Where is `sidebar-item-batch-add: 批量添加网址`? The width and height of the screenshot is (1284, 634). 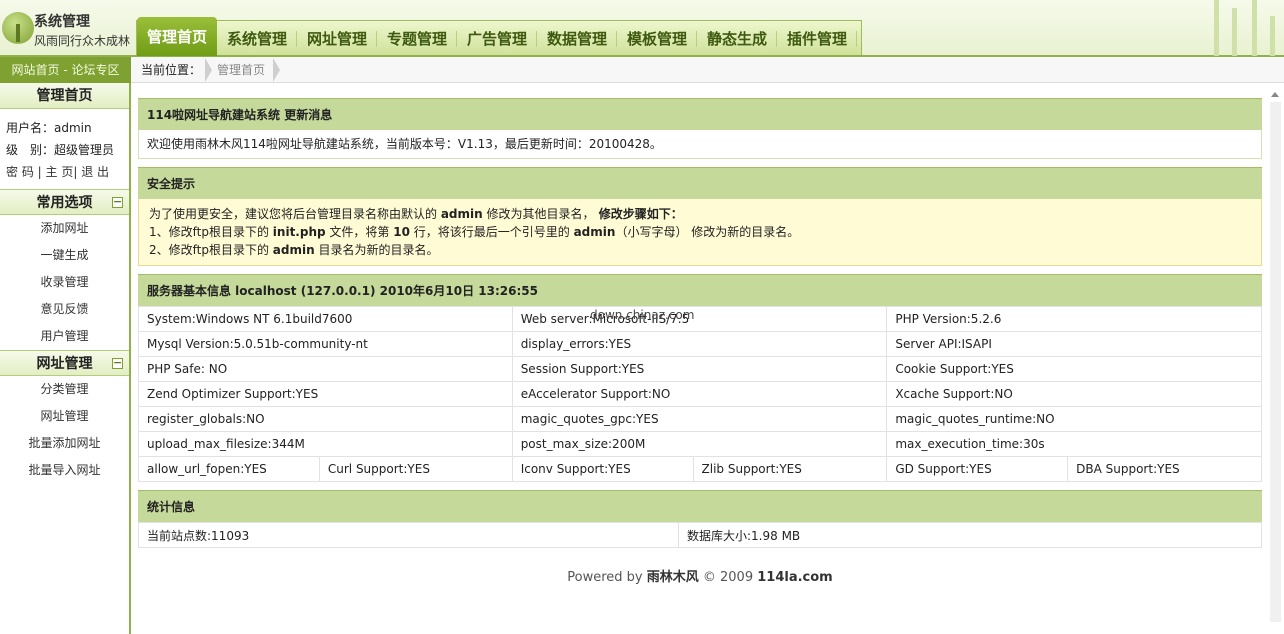 sidebar-item-batch-add: 批量添加网址 is located at coordinates (64, 443).